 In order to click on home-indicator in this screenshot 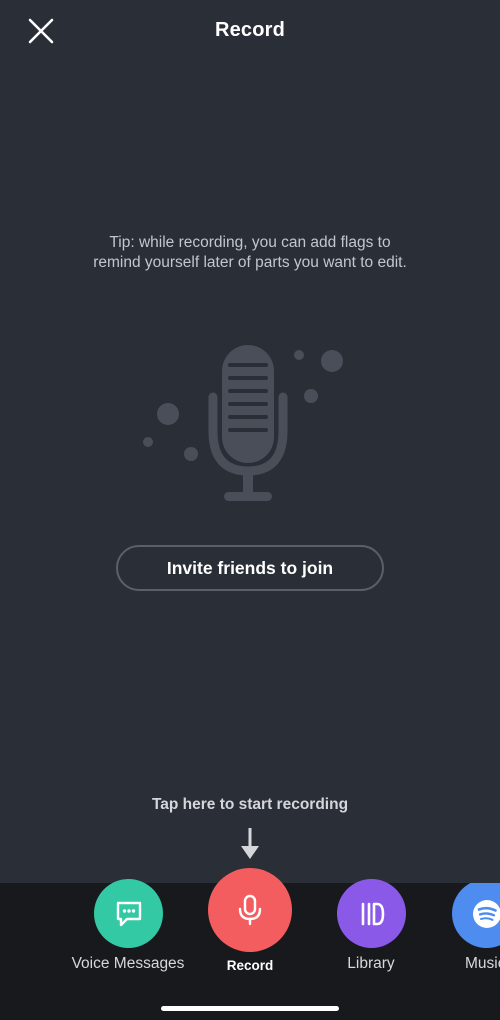, I will do `click(250, 1008)`.